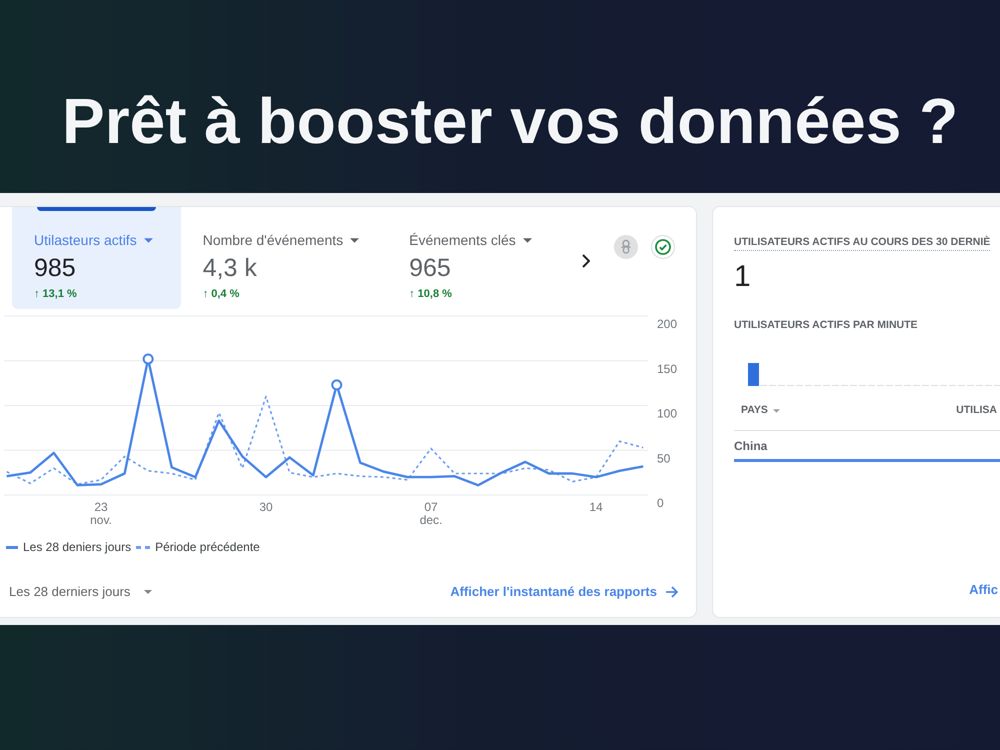 The image size is (1000, 750). What do you see at coordinates (207, 547) in the screenshot?
I see `legend-label: Période précédente` at bounding box center [207, 547].